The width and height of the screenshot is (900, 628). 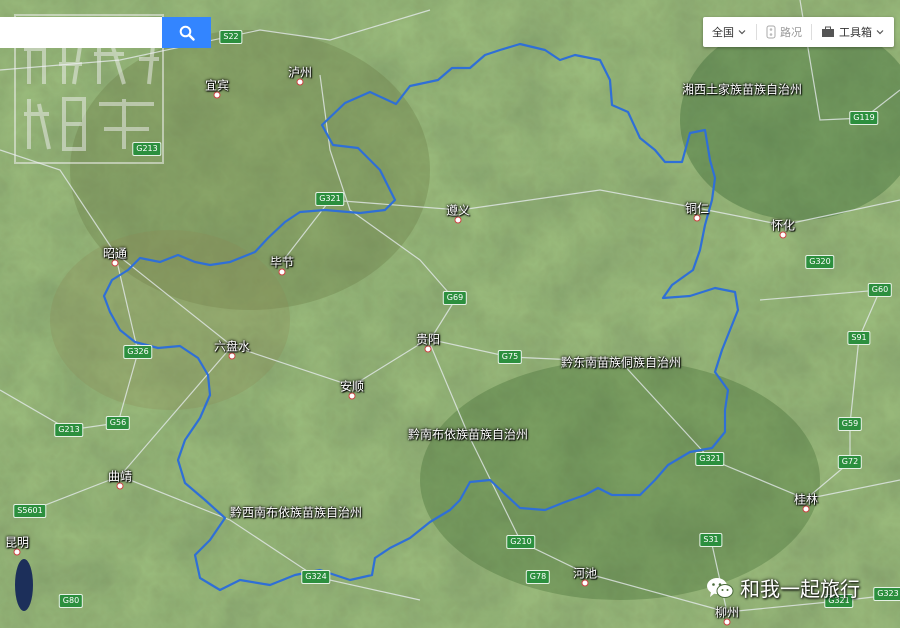 What do you see at coordinates (850, 462) in the screenshot?
I see `road-shield: G72` at bounding box center [850, 462].